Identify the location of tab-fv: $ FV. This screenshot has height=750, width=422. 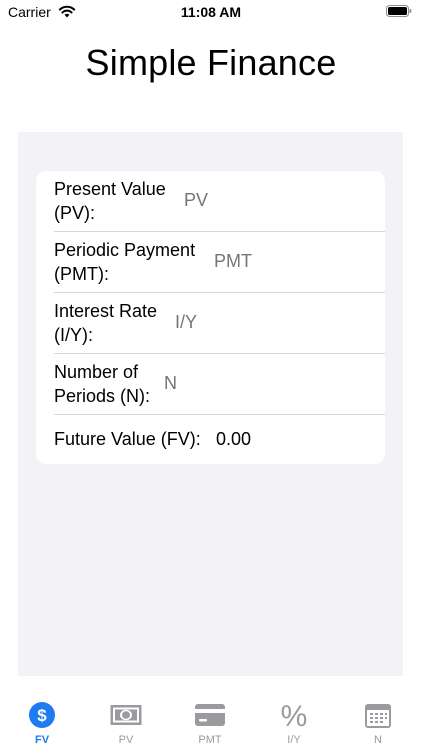
(42, 721).